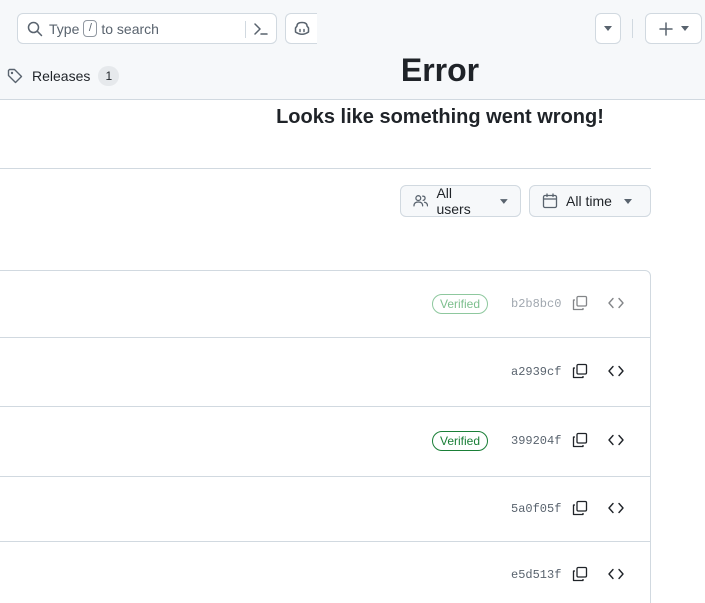 This screenshot has width=705, height=603. Describe the element at coordinates (90, 28) in the screenshot. I see `search-shortcut-key: /` at that location.